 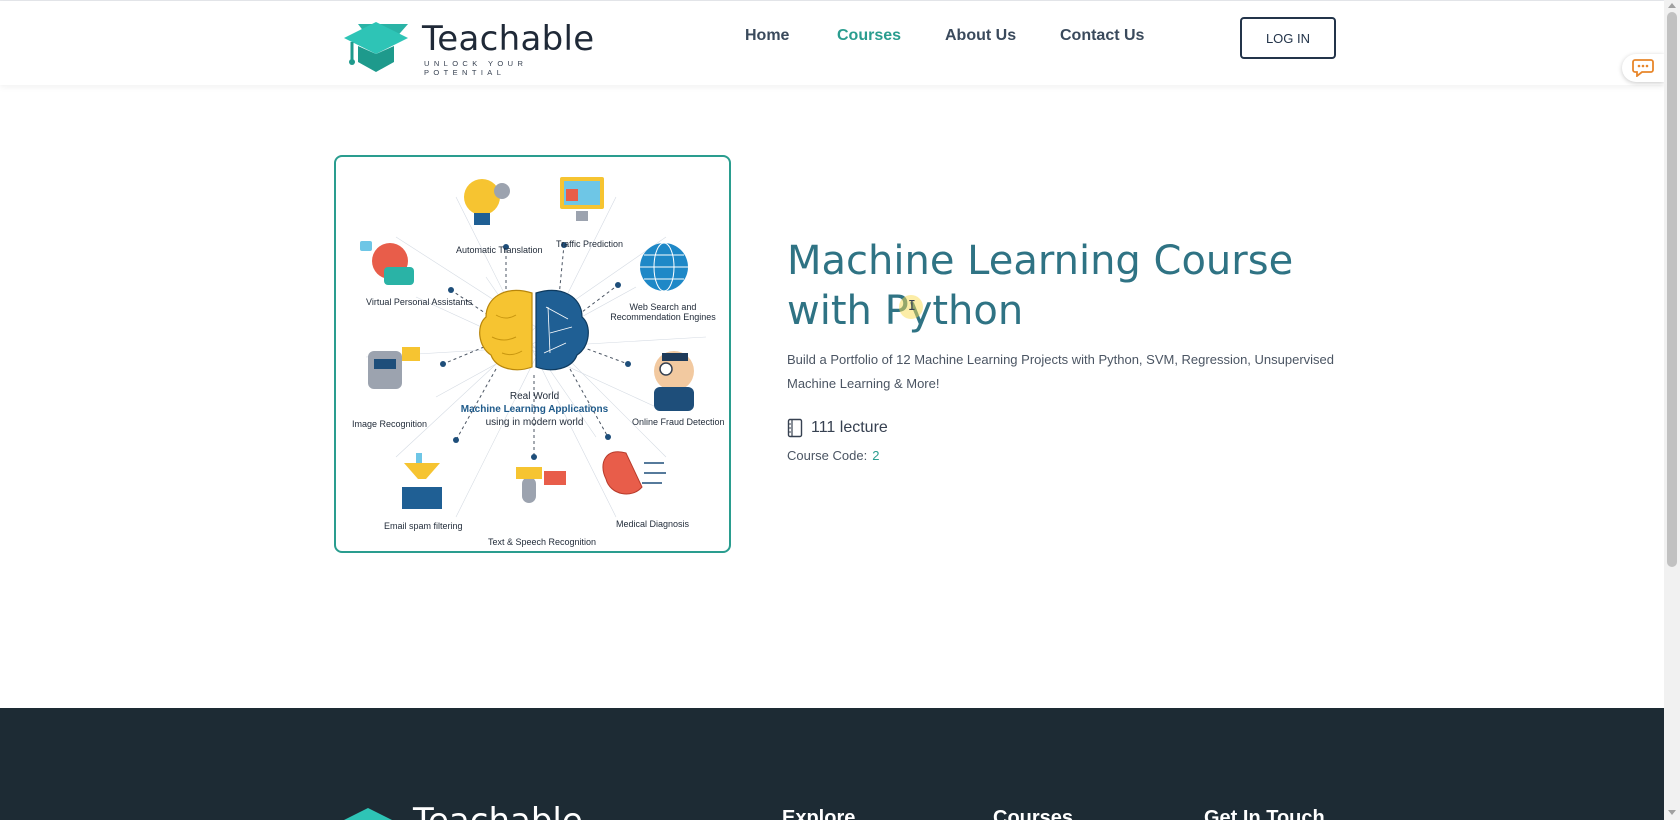 What do you see at coordinates (795, 428) in the screenshot?
I see `book-icon` at bounding box center [795, 428].